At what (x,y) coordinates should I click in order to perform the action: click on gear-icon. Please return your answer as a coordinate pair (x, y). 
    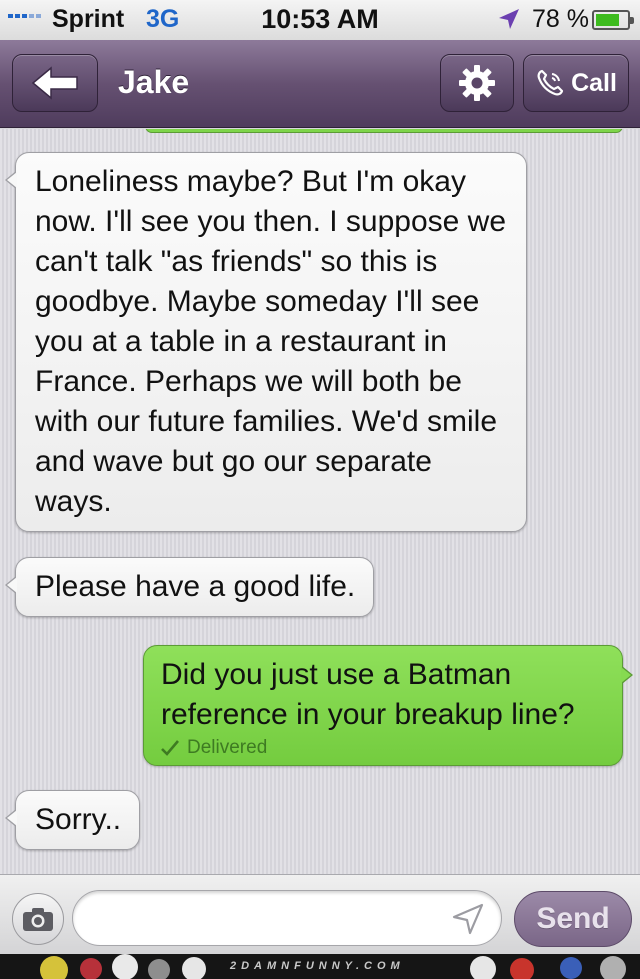
    Looking at the image, I should click on (477, 83).